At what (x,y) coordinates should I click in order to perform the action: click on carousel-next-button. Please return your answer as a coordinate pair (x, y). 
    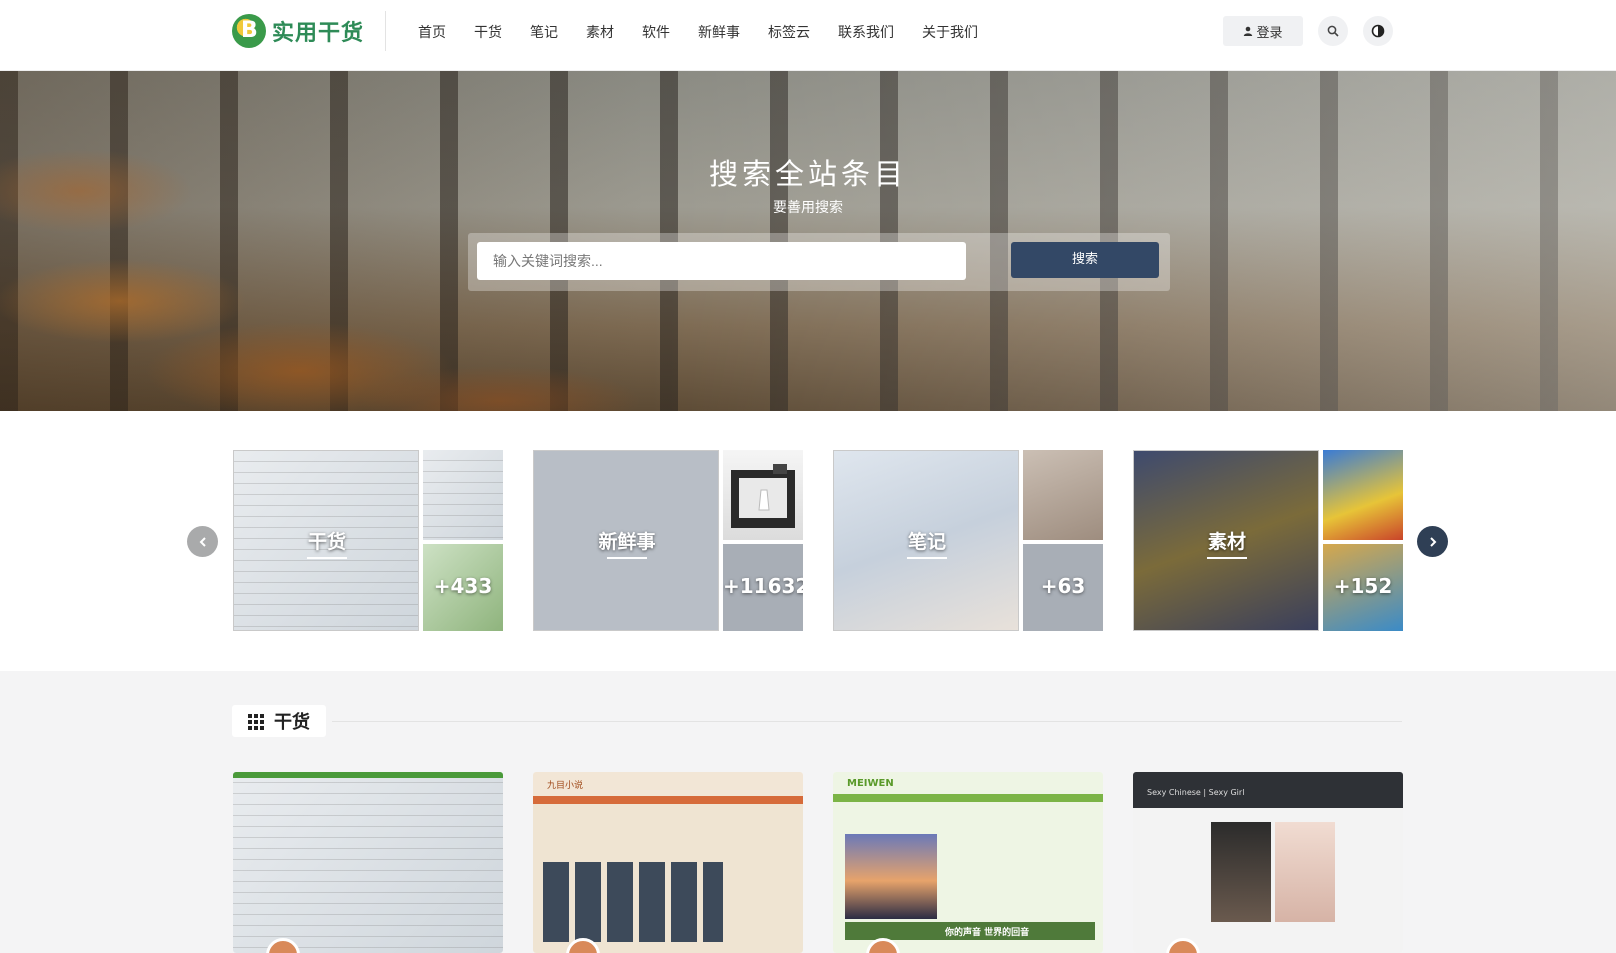
    Looking at the image, I should click on (1432, 541).